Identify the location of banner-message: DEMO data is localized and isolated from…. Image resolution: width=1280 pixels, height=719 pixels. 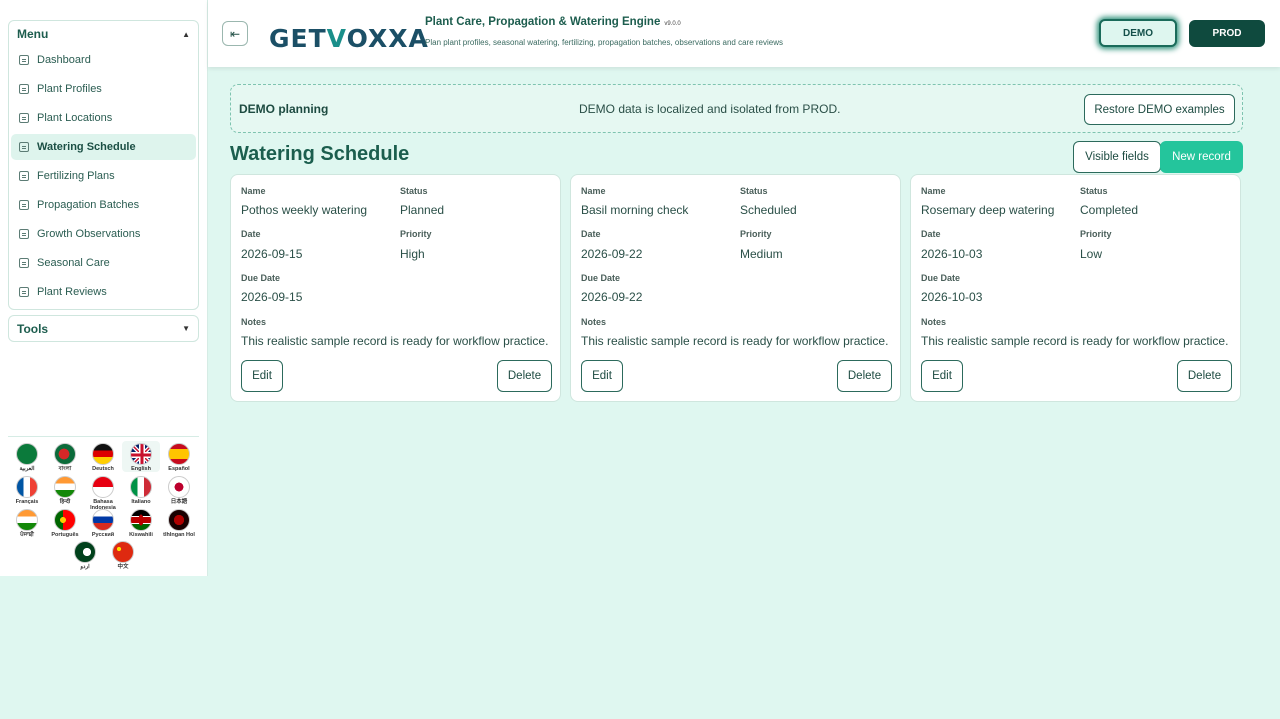
(710, 109).